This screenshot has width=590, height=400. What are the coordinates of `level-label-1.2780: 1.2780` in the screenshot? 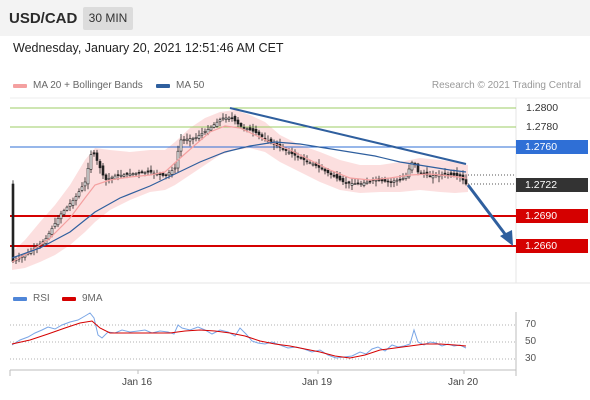 It's located at (542, 127).